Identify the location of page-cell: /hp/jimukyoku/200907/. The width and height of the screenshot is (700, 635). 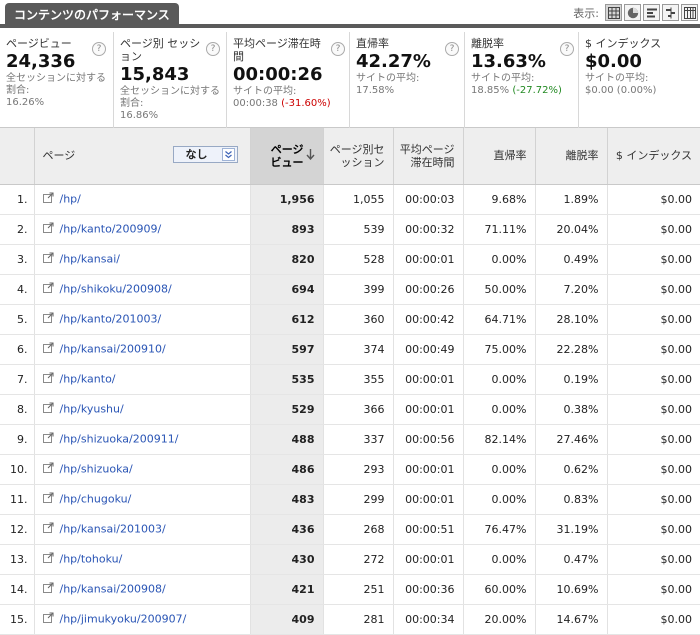
(141, 619).